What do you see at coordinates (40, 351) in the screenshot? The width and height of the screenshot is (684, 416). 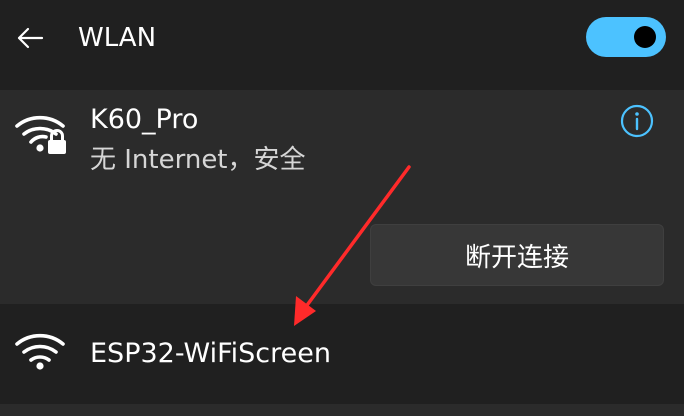 I see `wifi-icon` at bounding box center [40, 351].